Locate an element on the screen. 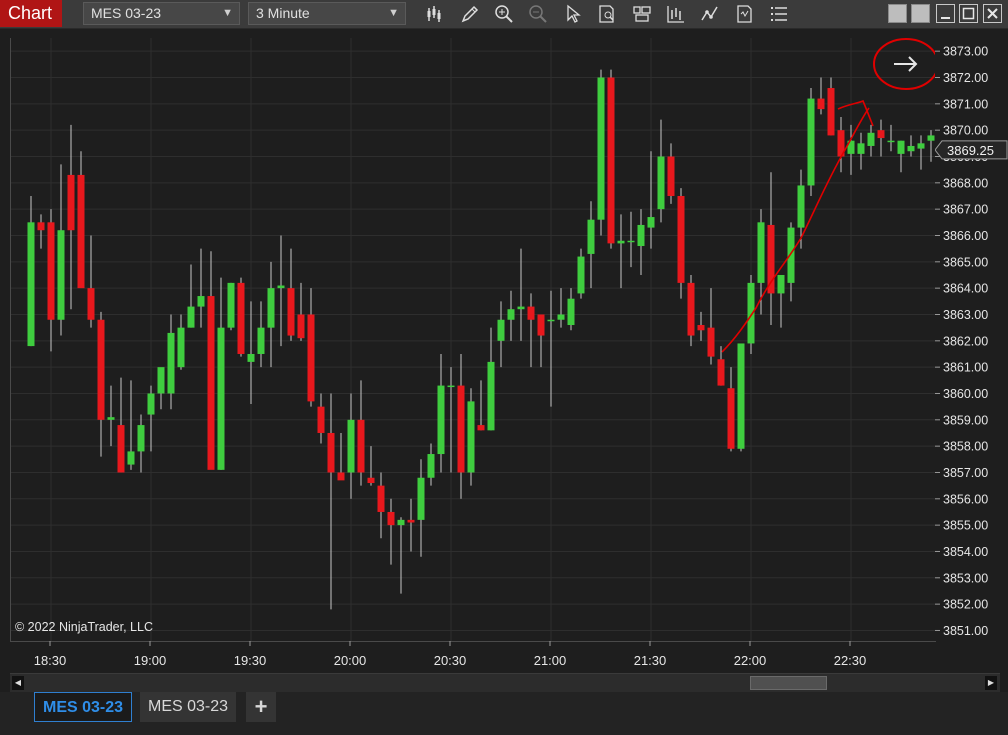 This screenshot has height=735, width=1008. close-button is located at coordinates (992, 13).